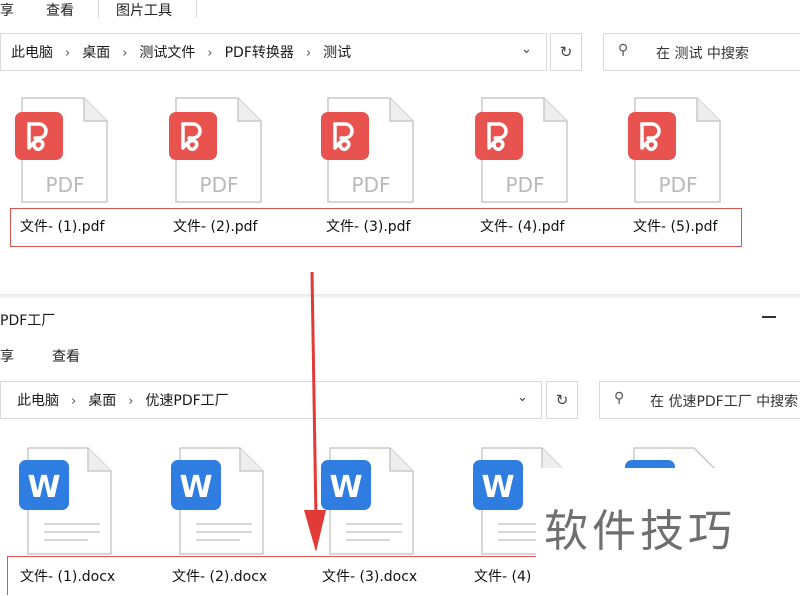 The image size is (800, 596). Describe the element at coordinates (640, 531) in the screenshot. I see `watermark-text: 软件技巧` at that location.